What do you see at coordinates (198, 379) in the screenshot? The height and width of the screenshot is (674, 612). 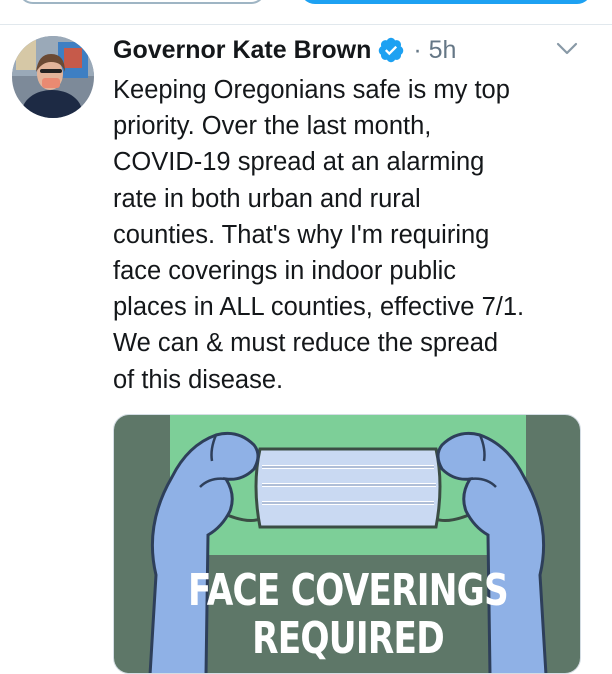 I see `tweet-text-line: of this disease.` at bounding box center [198, 379].